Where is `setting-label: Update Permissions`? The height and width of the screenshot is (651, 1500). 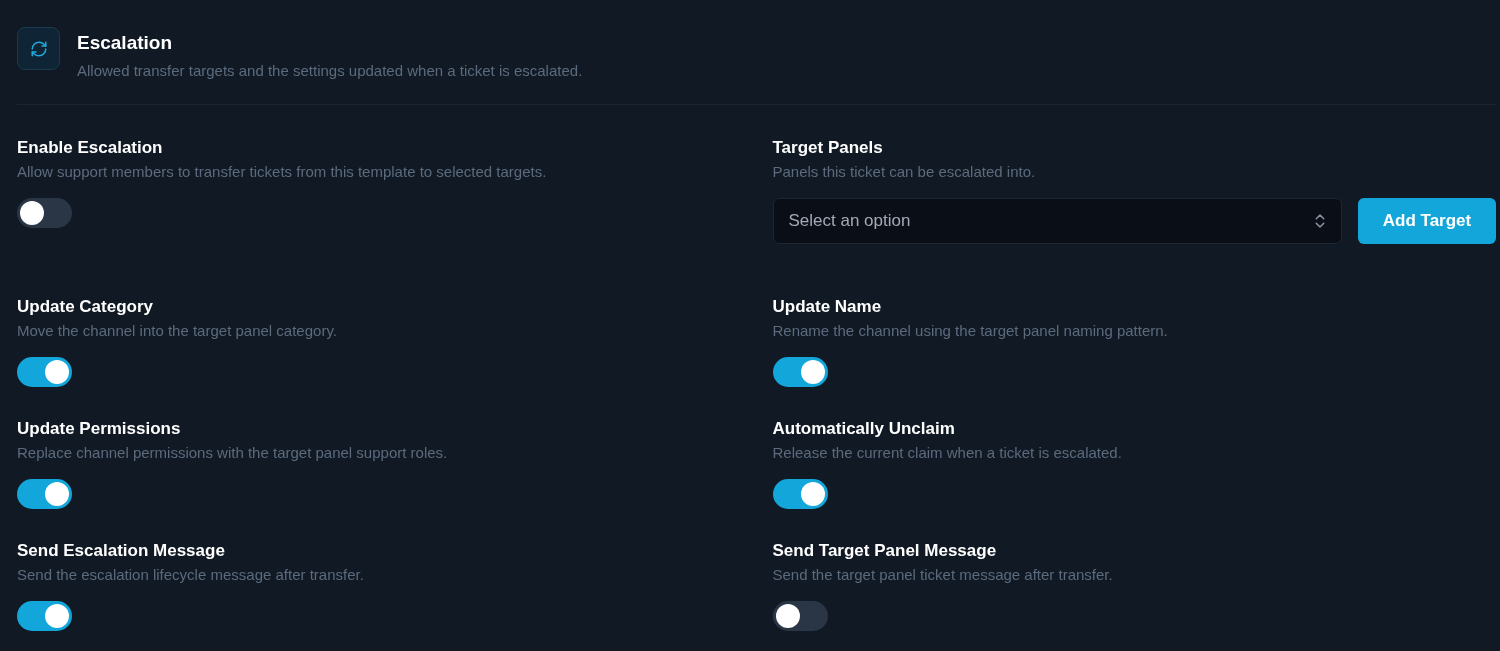 setting-label: Update Permissions is located at coordinates (99, 429).